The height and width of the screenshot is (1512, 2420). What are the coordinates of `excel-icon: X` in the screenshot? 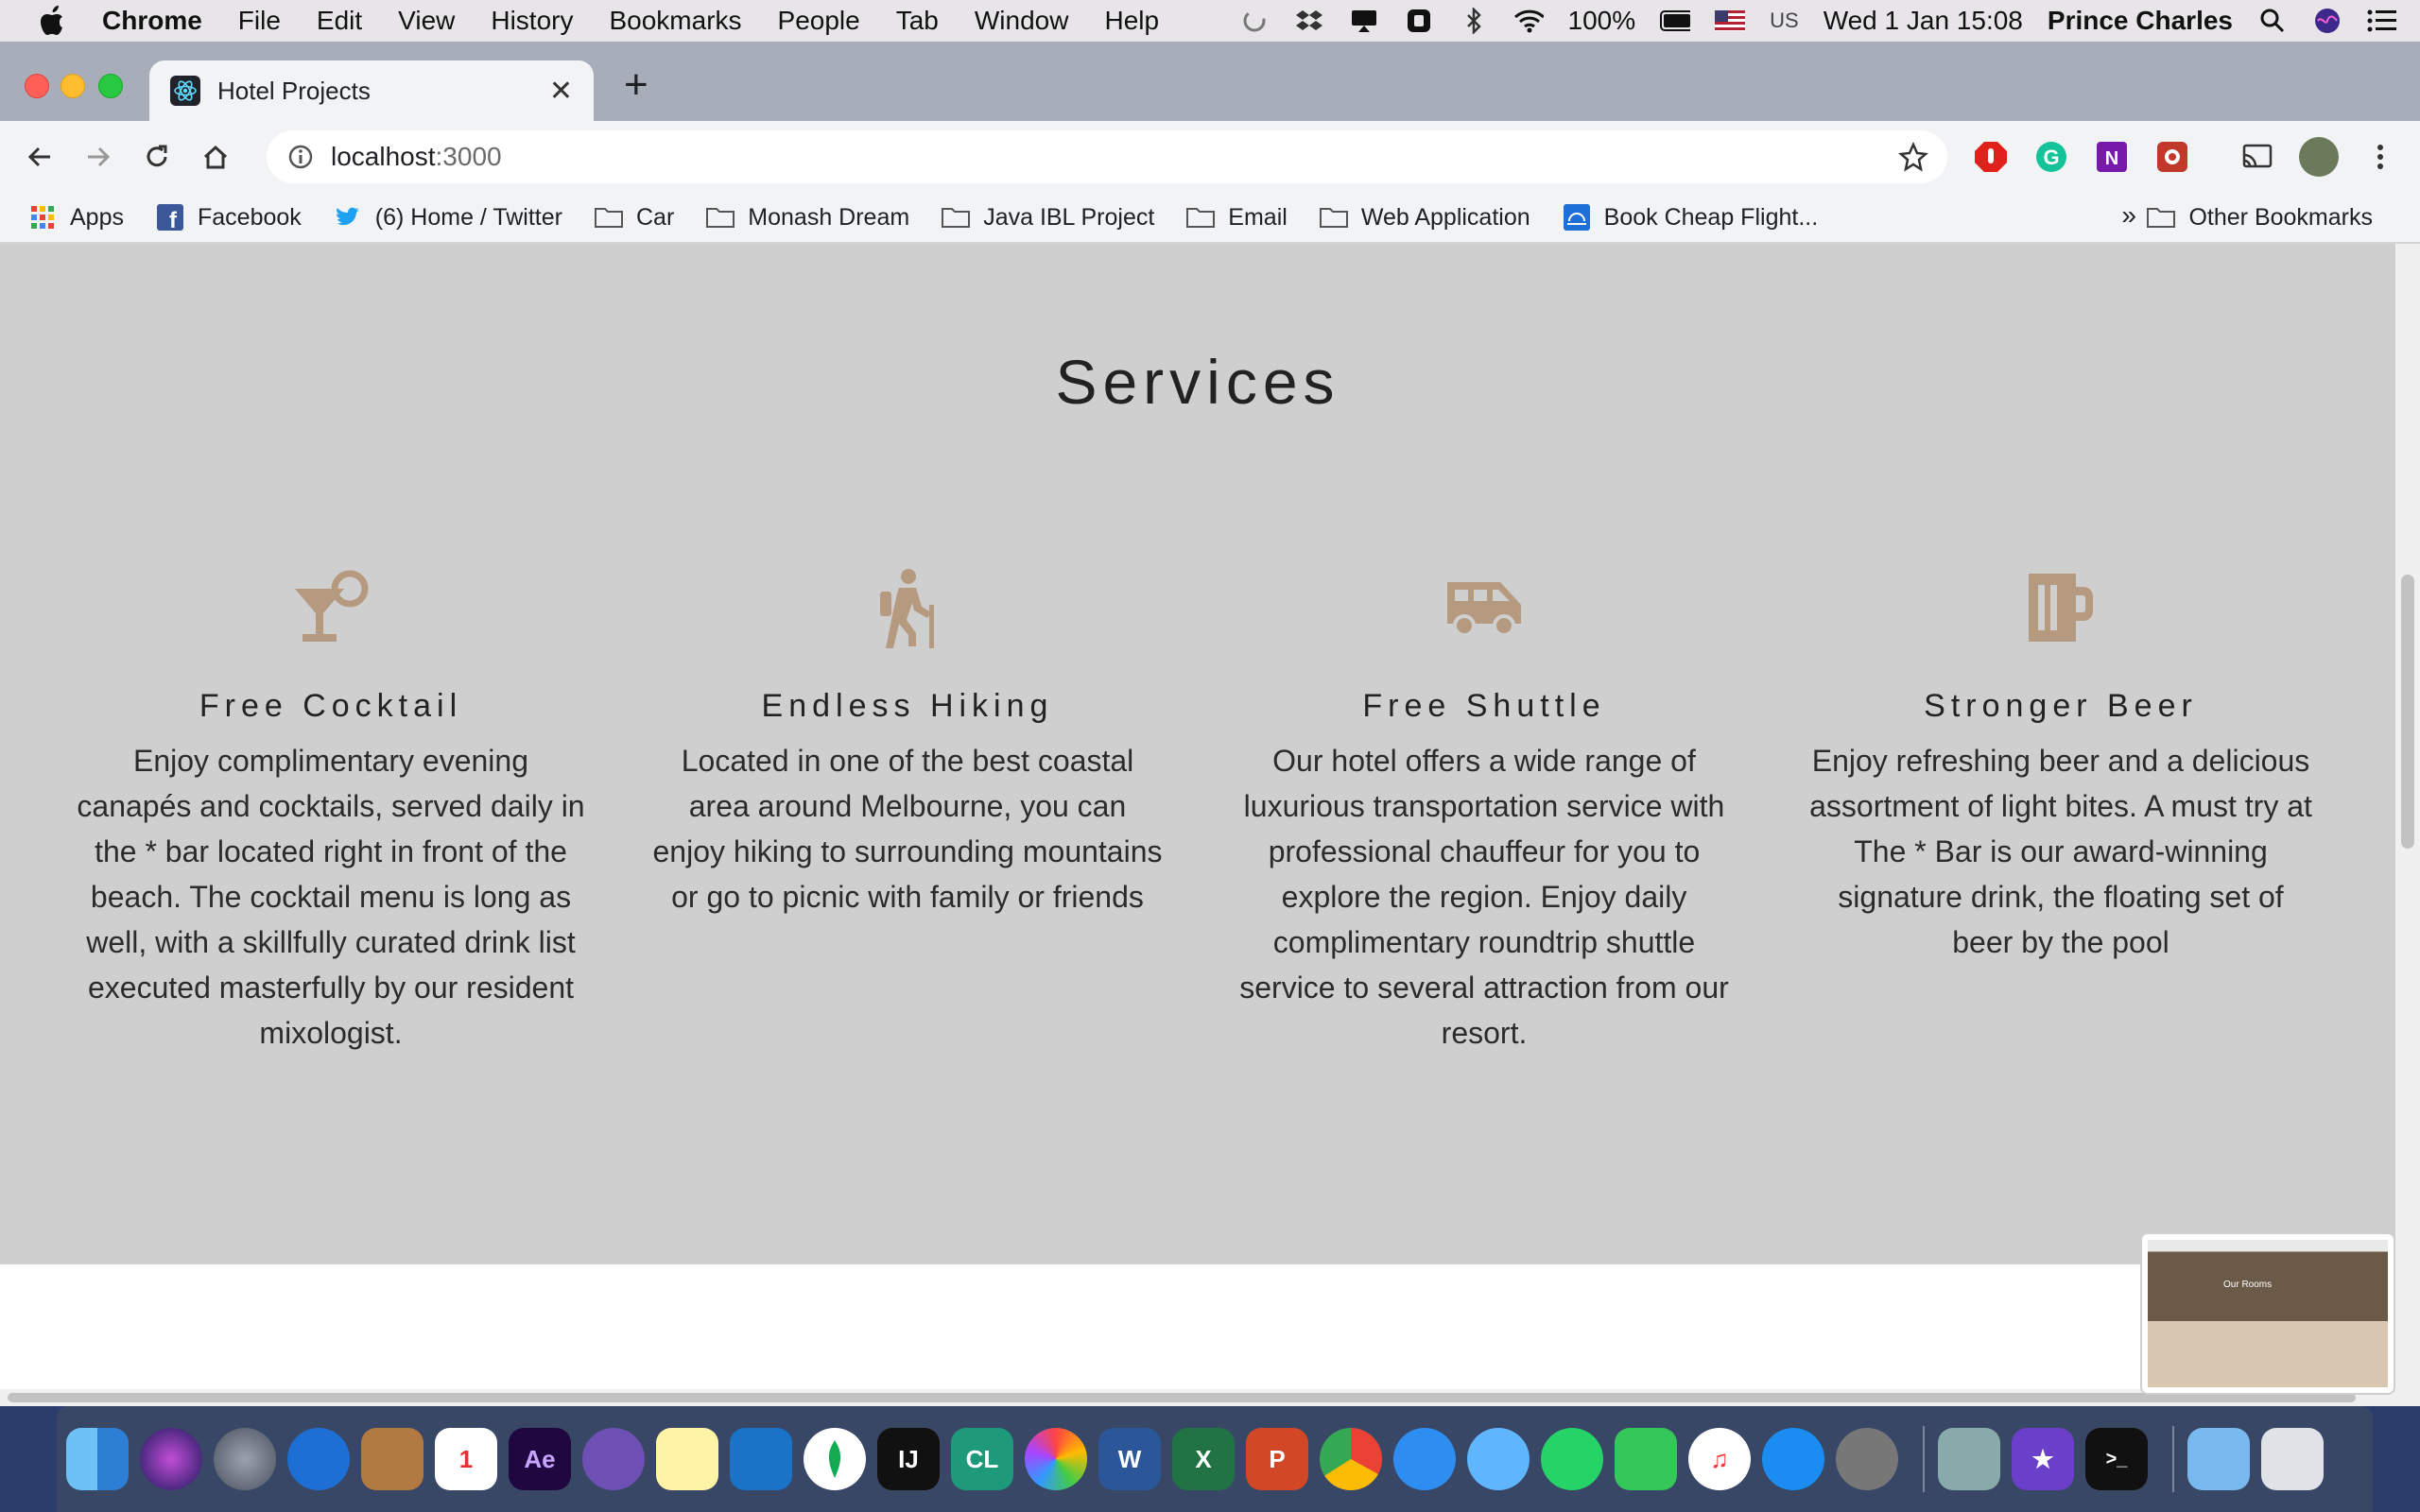 It's located at (1203, 1459).